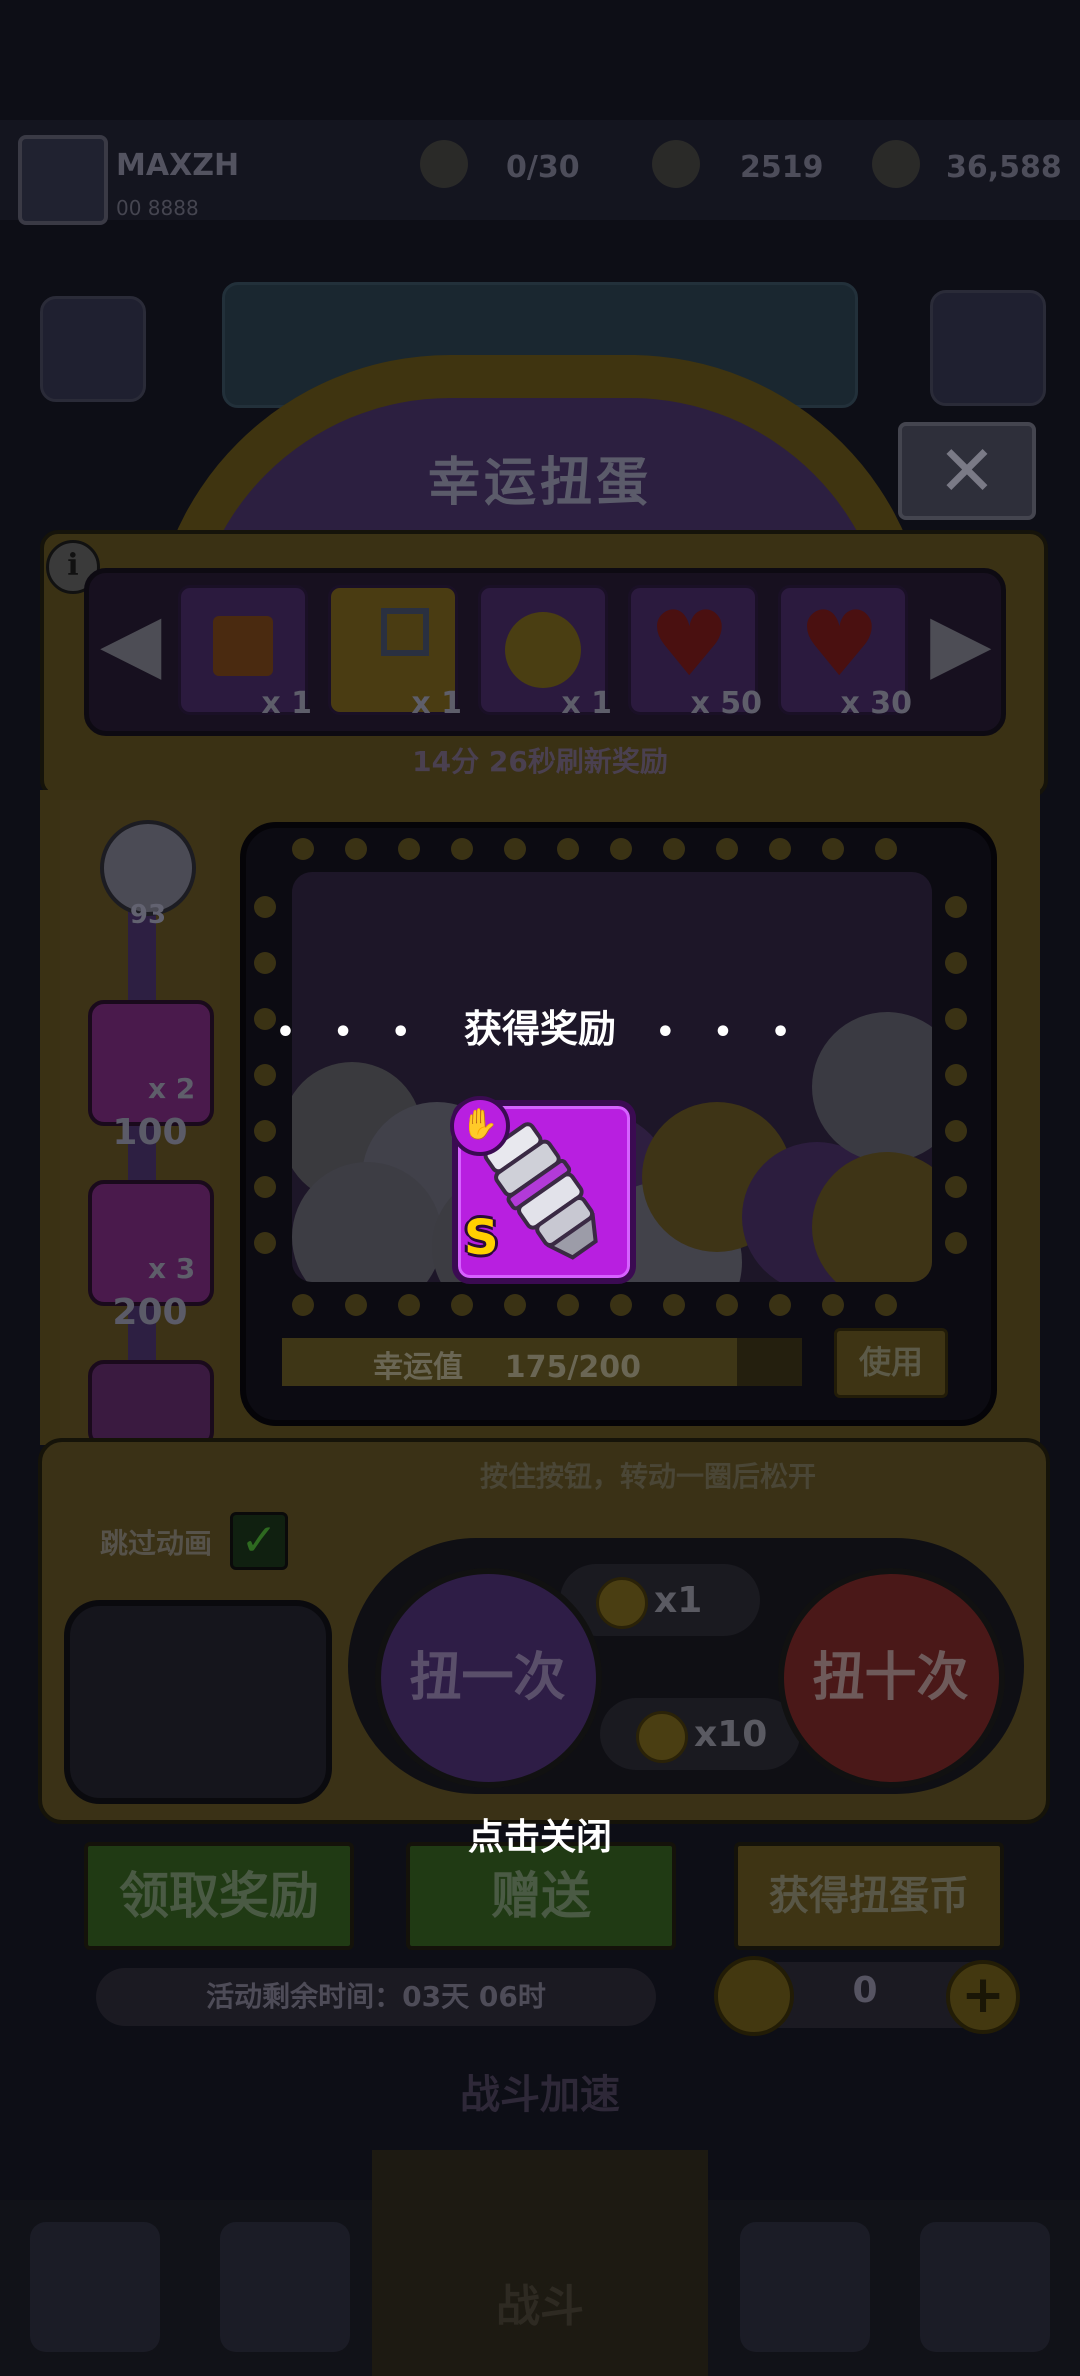 The image size is (1080, 2376). What do you see at coordinates (988, 348) in the screenshot?
I see `event-icon-button` at bounding box center [988, 348].